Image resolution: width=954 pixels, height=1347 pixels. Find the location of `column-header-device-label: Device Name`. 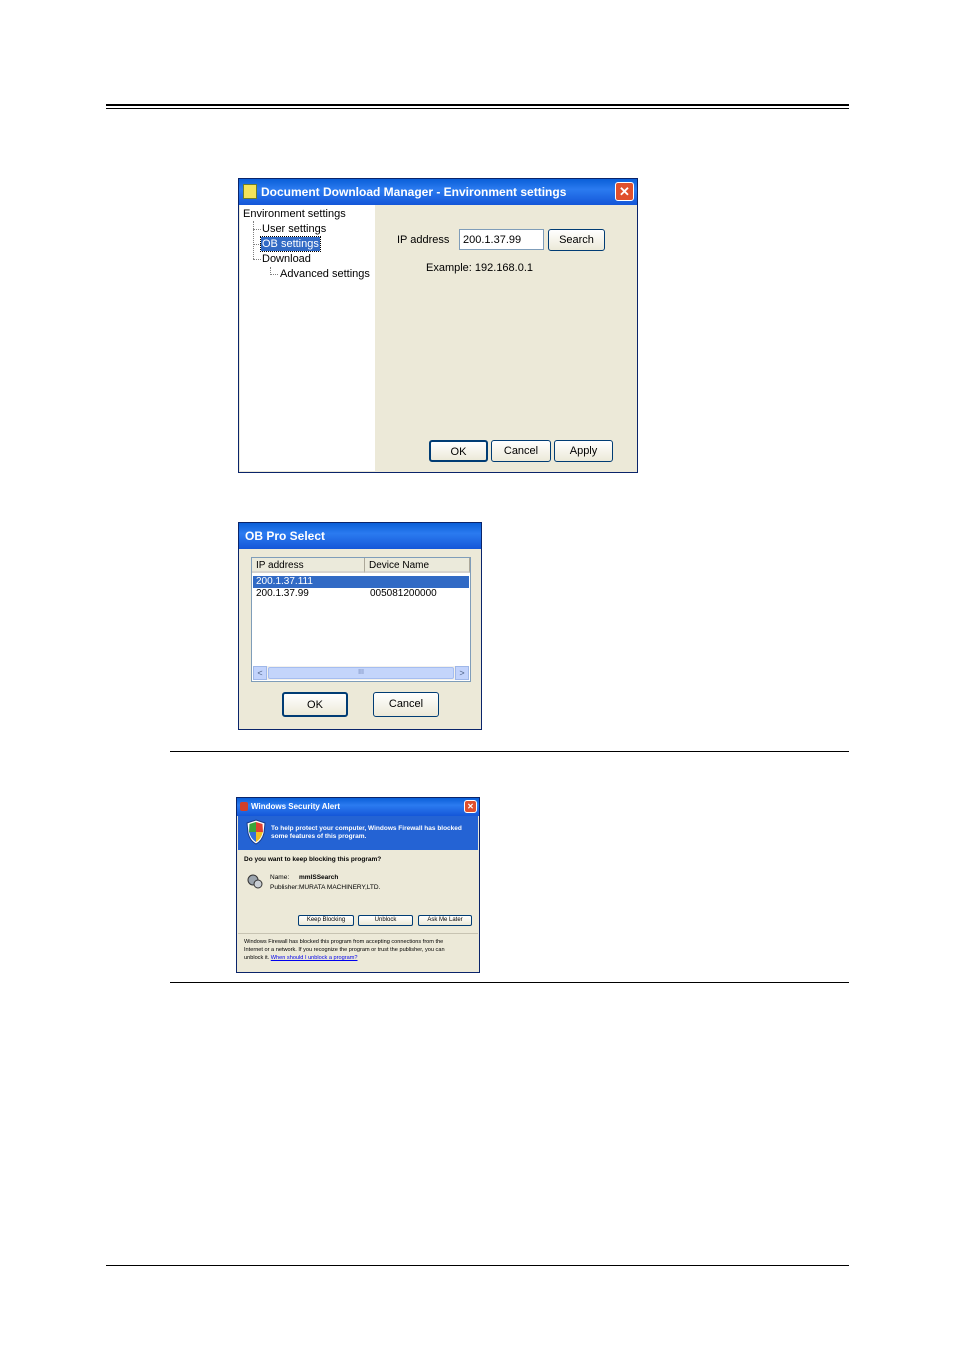

column-header-device-label: Device Name is located at coordinates (399, 565).